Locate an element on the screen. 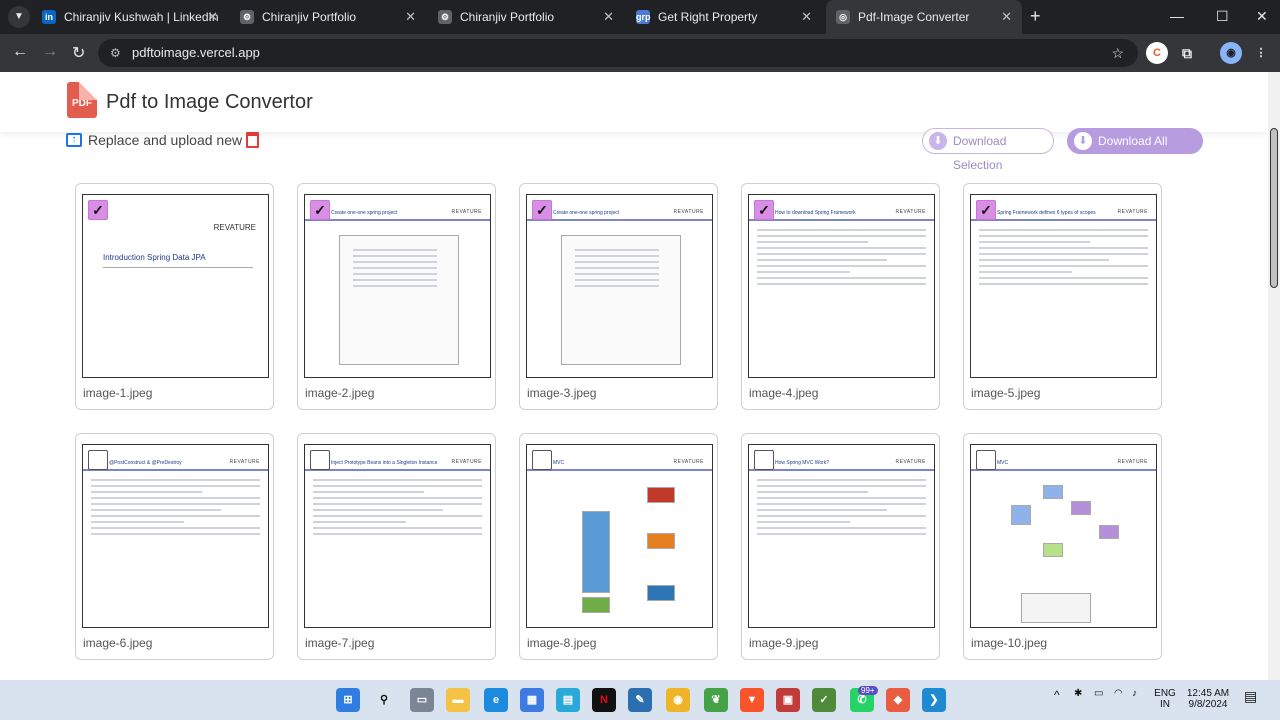 The width and height of the screenshot is (1280, 720). vscode-icon: ❯ is located at coordinates (934, 700).